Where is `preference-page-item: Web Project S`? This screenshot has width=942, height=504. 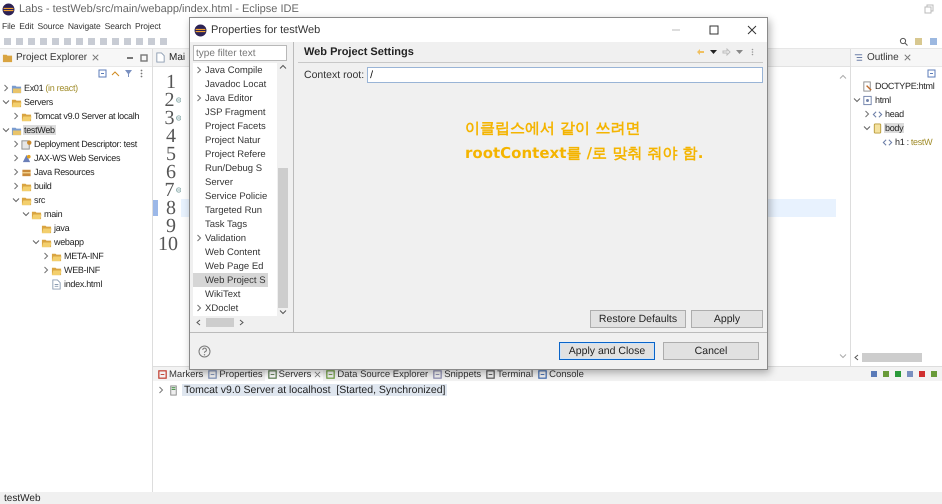 preference-page-item: Web Project S is located at coordinates (230, 280).